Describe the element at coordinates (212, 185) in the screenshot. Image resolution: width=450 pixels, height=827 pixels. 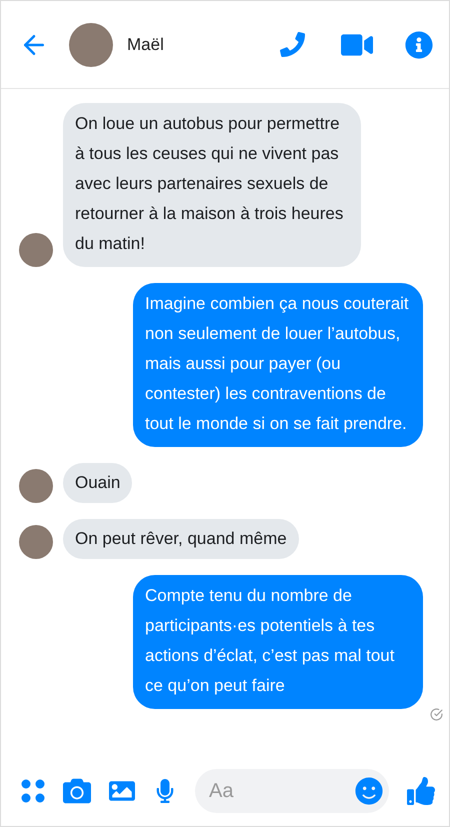
I see `message-bubble: On loue un autobus pour permettre à tous les ceuses qui ne vivent pas avec leurs partenaires sexuels de retourner à la maison à trois heures du matin!` at that location.